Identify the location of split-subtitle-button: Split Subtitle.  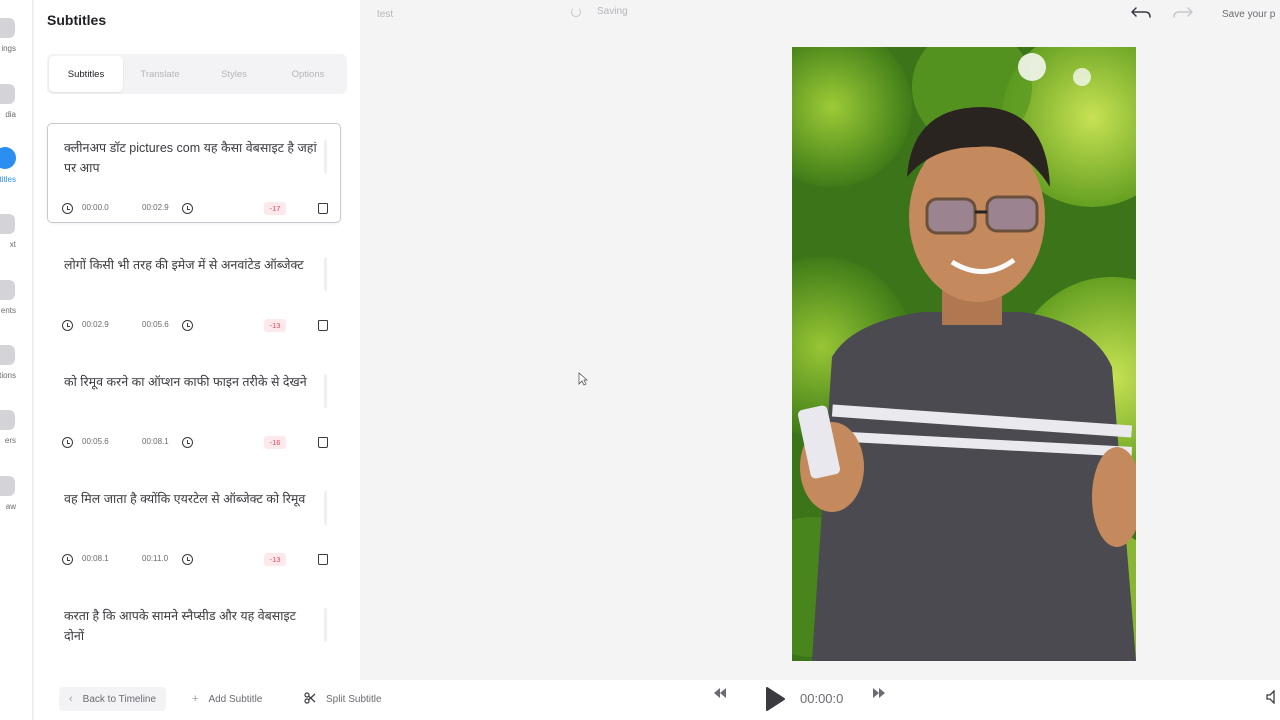
(343, 699).